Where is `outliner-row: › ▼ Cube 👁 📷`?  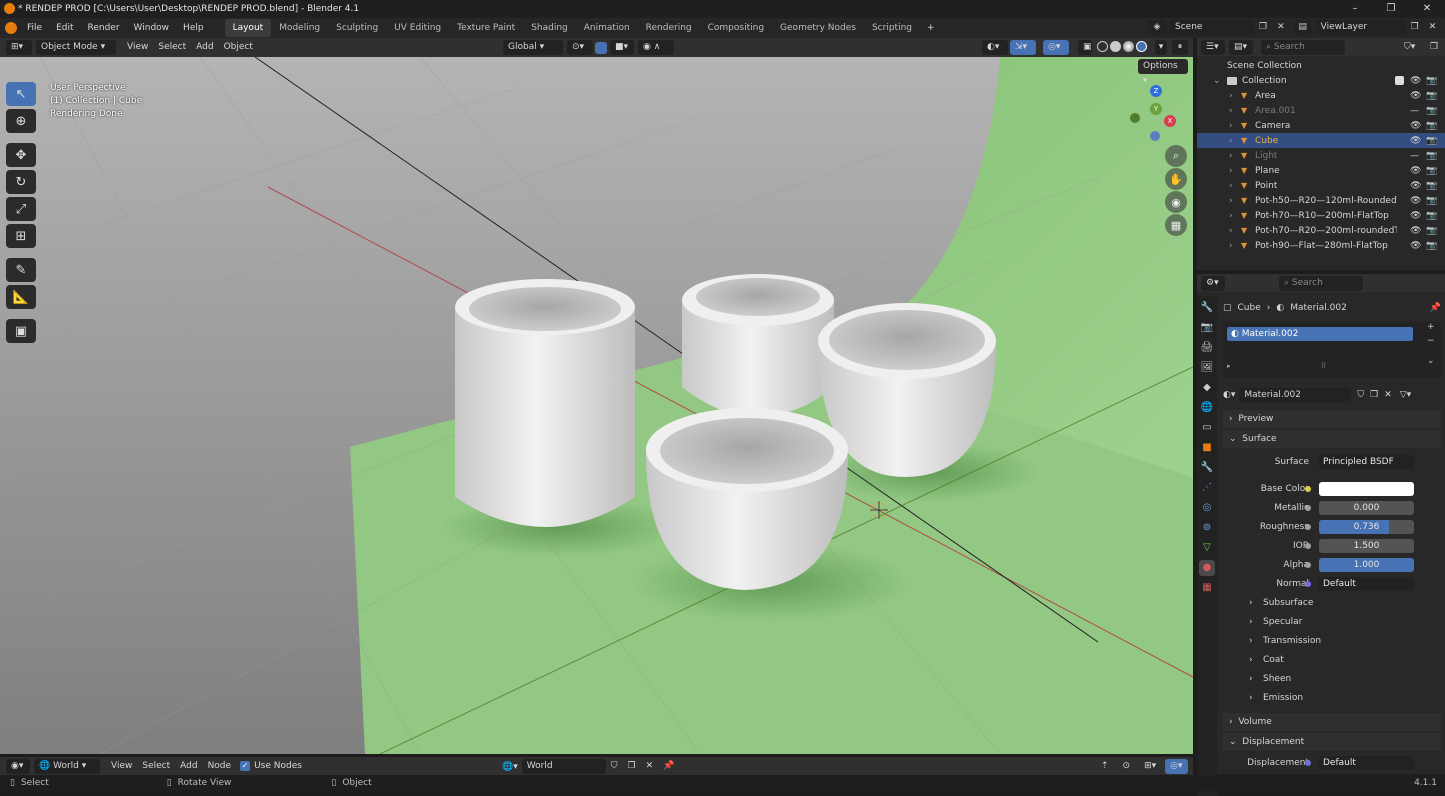
outliner-row: › ▼ Cube 👁 📷 is located at coordinates (1321, 140).